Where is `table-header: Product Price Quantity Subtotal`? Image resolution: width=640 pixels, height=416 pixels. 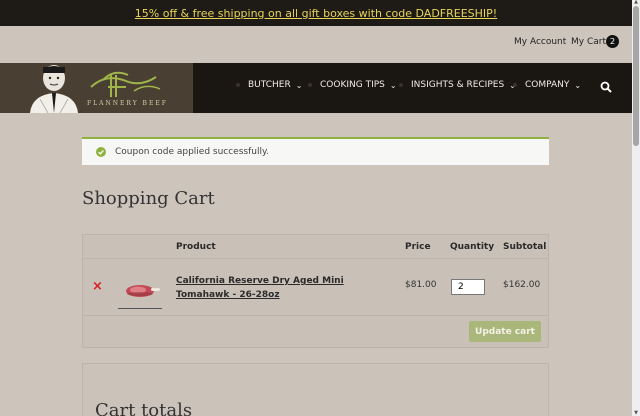 table-header: Product Price Quantity Subtotal is located at coordinates (315, 247).